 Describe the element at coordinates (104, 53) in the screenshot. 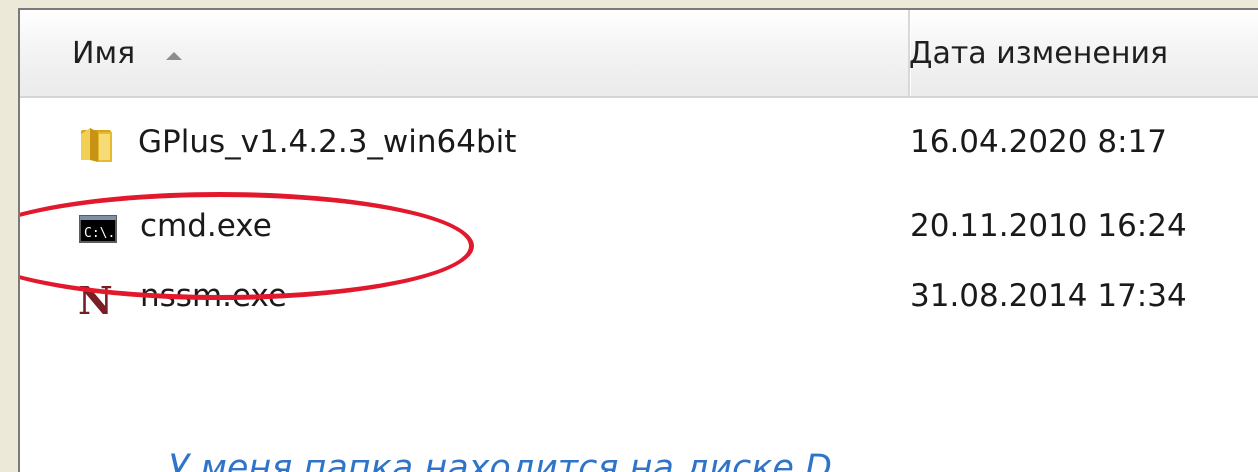

I see `column-header-name-label: Имя` at that location.